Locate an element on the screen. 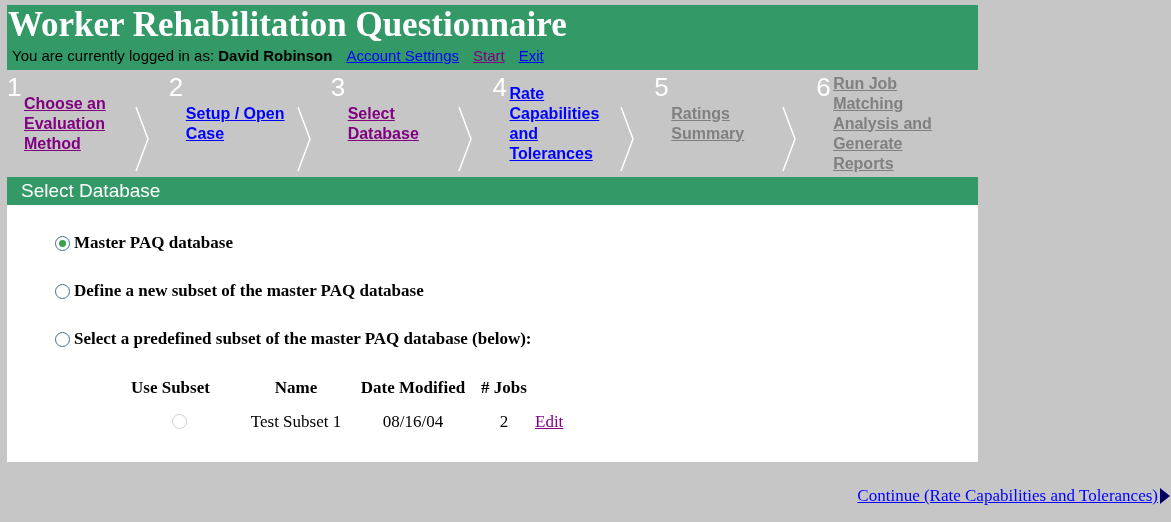 The image size is (1171, 522). column-header: Date Modified is located at coordinates (413, 388).